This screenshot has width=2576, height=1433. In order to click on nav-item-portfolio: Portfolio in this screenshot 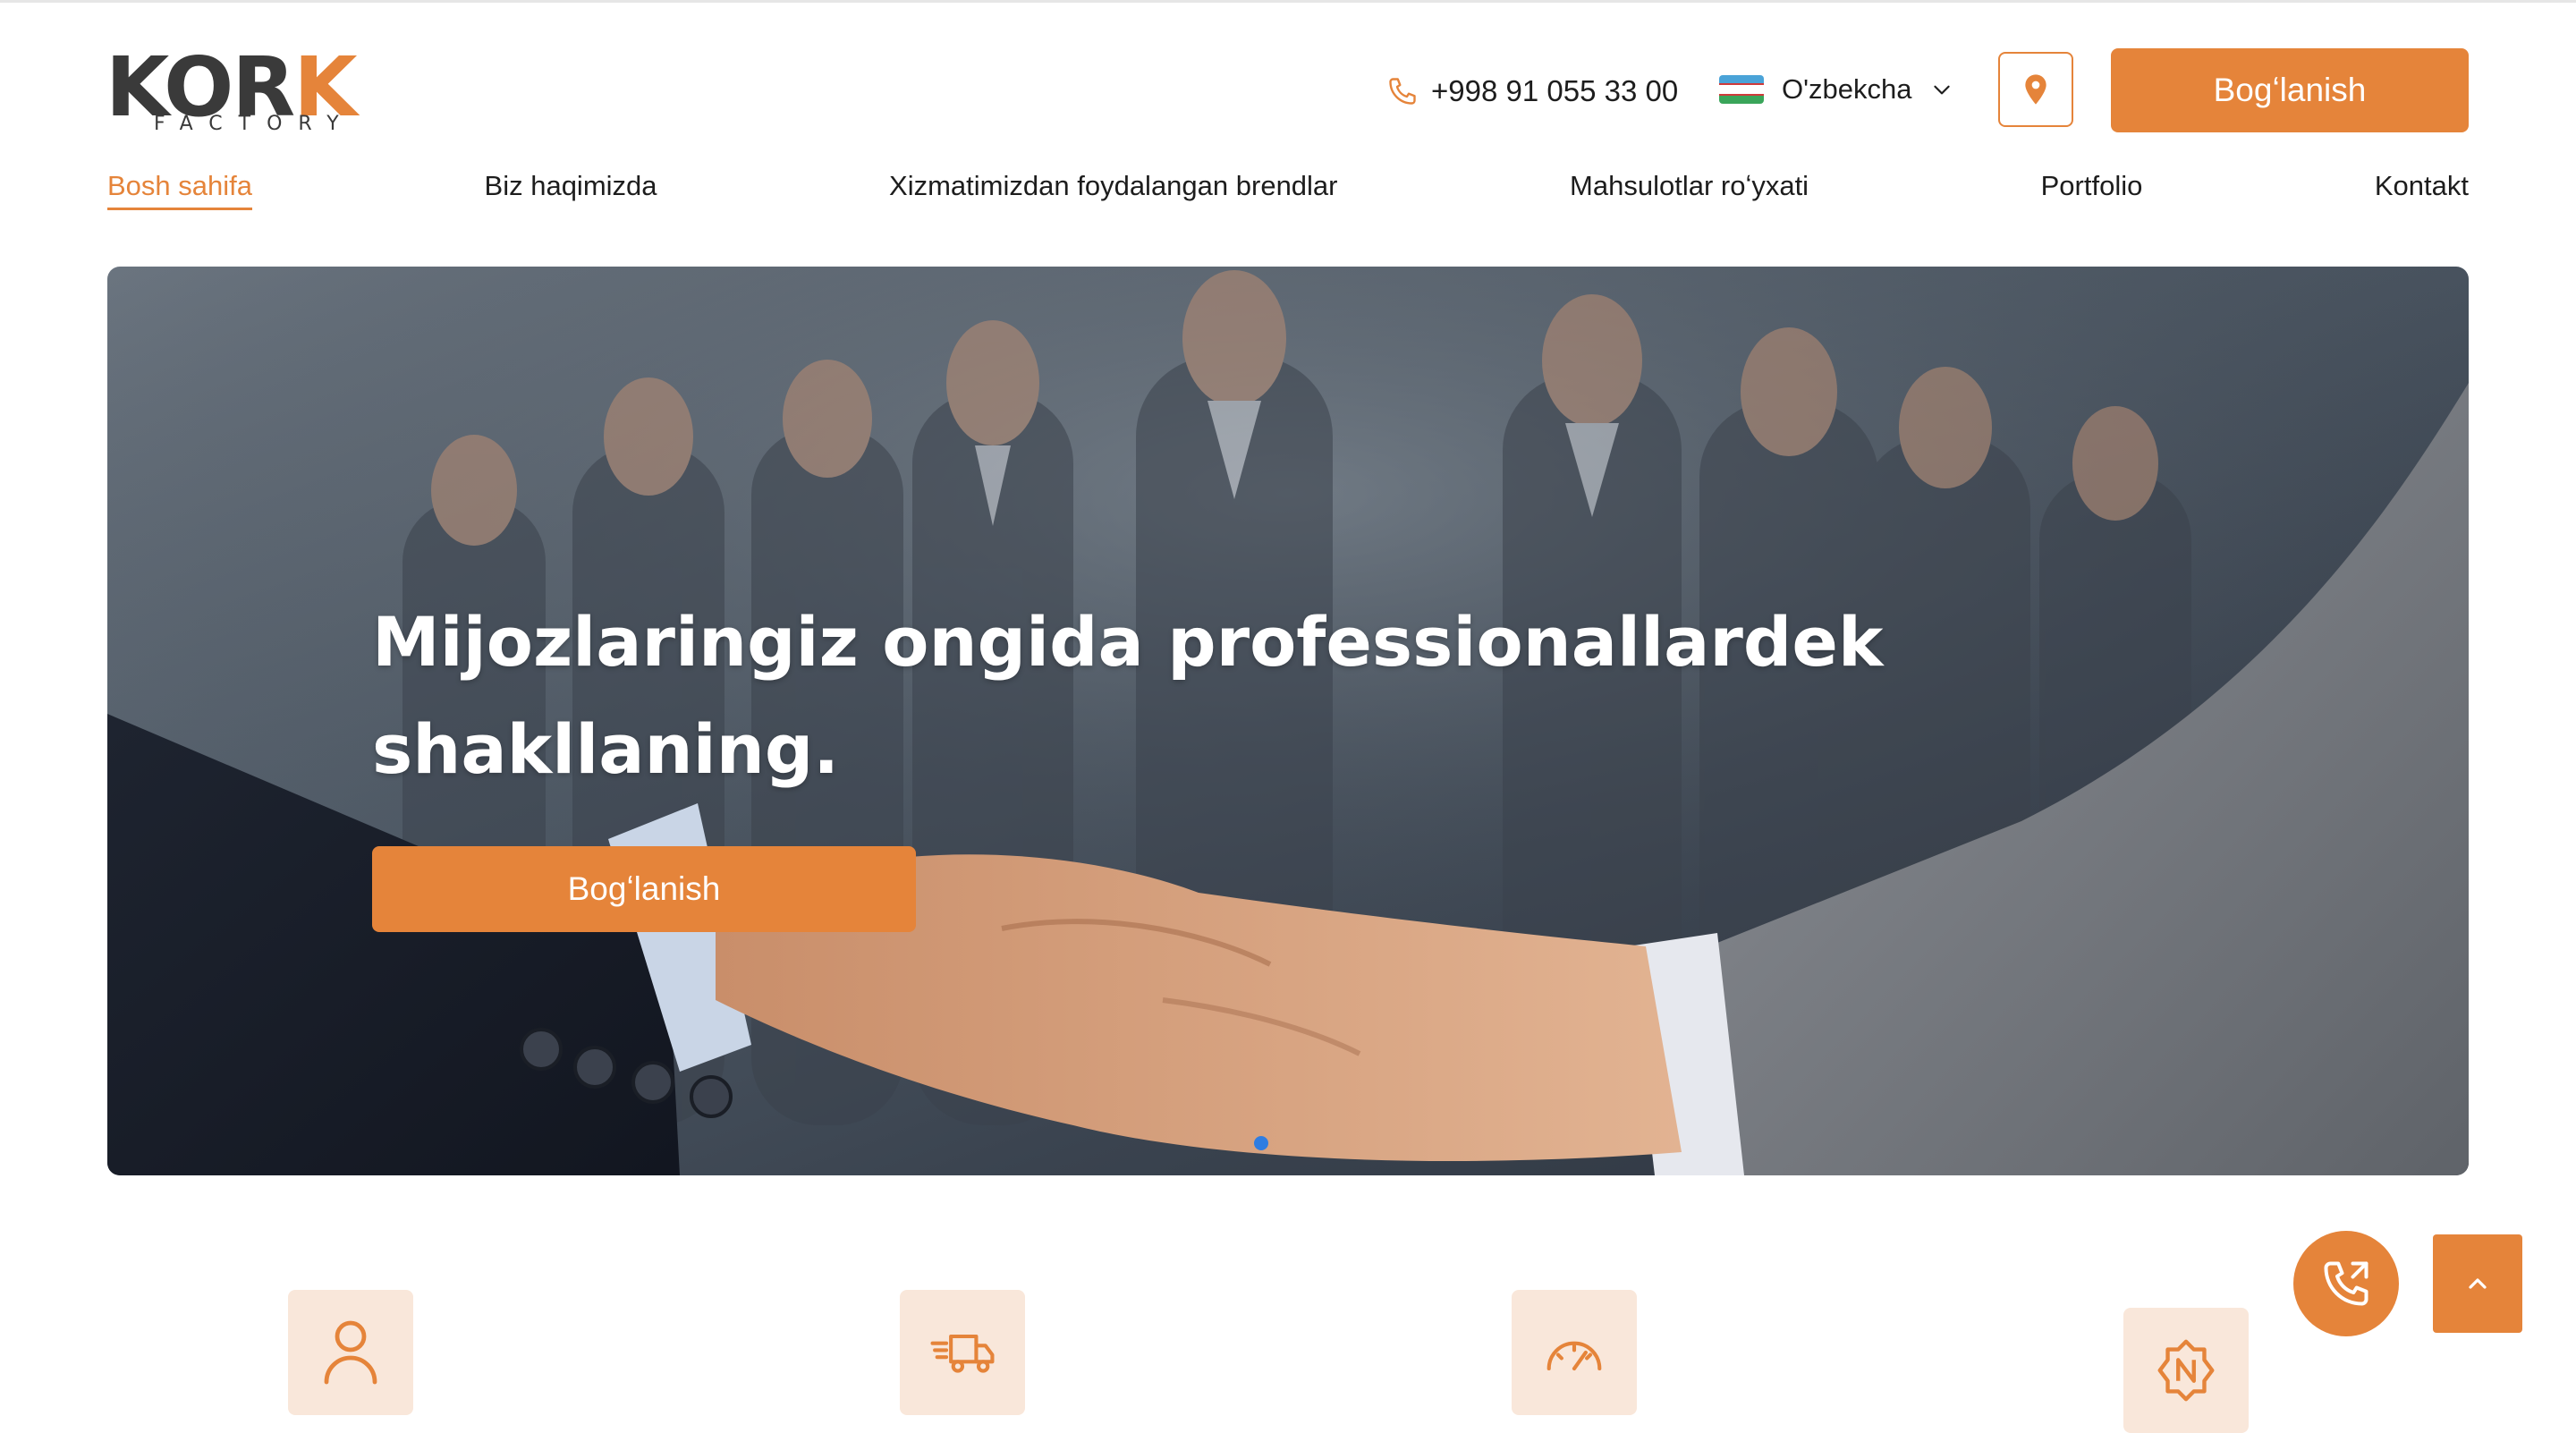, I will do `click(2092, 189)`.